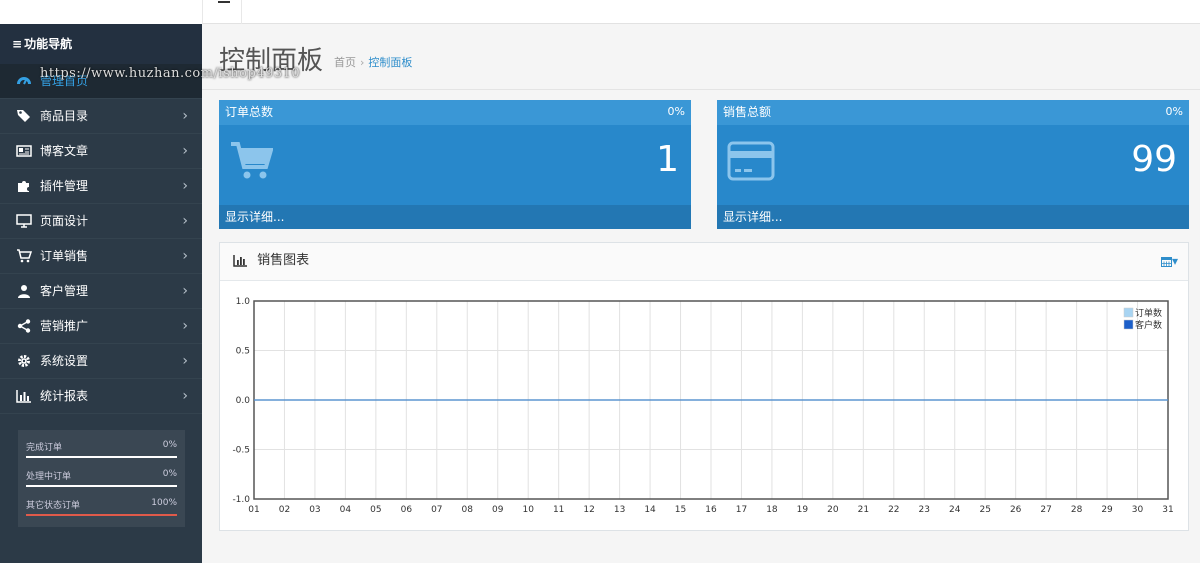 The width and height of the screenshot is (1200, 563). I want to click on x-tick-label: 09, so click(498, 510).